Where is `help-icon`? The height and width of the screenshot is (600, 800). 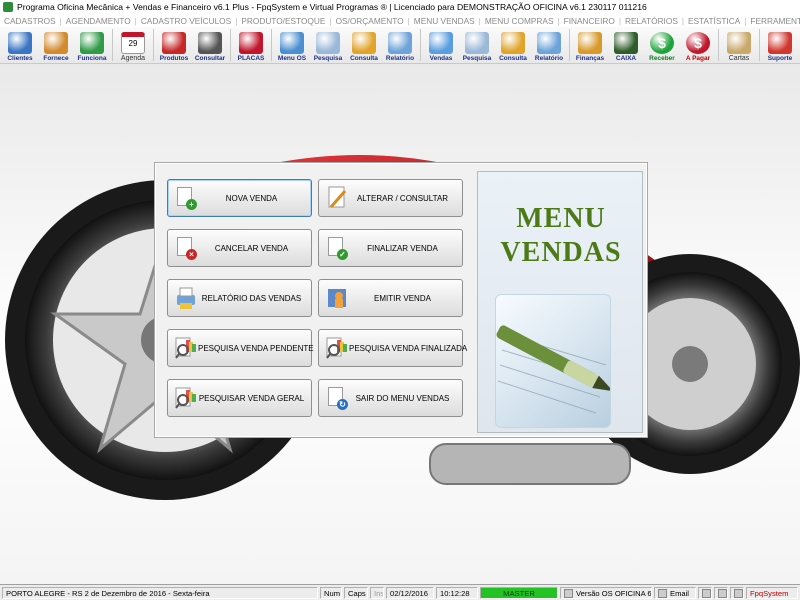 help-icon is located at coordinates (738, 593).